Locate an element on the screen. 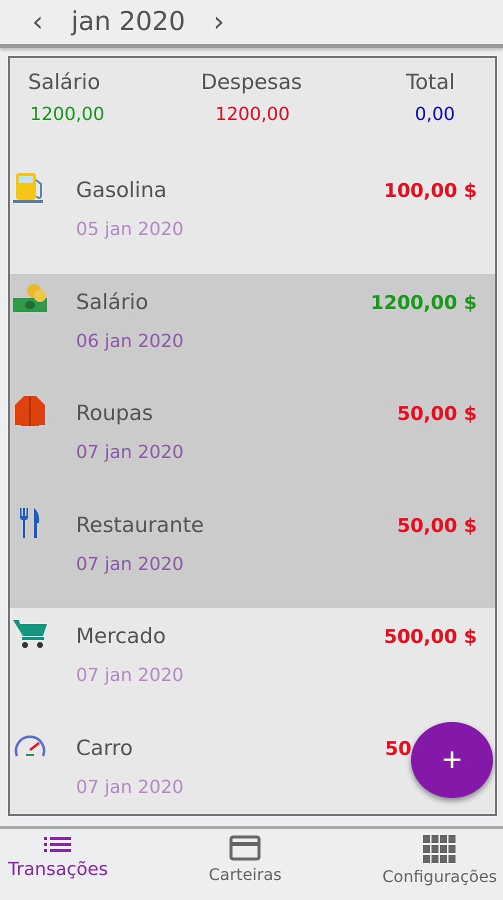  transaction-name: Salário is located at coordinates (113, 302).